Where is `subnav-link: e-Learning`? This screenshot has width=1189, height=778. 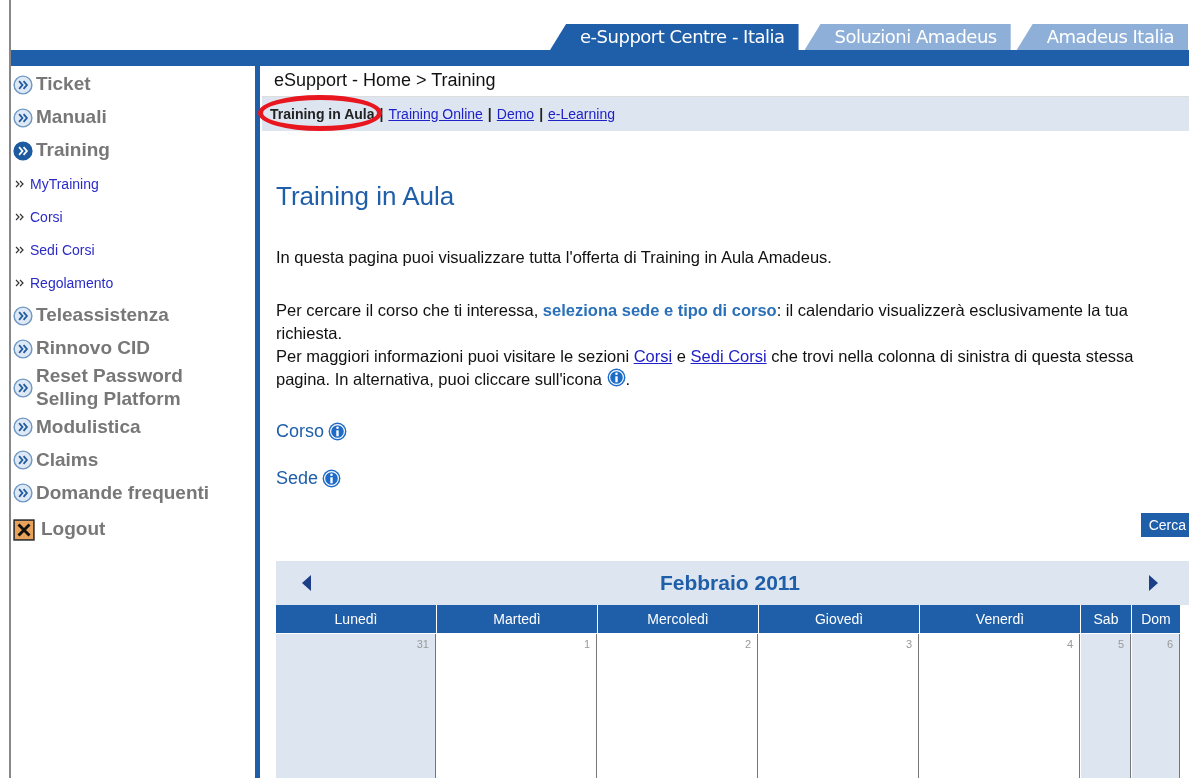
subnav-link: e-Learning is located at coordinates (581, 114).